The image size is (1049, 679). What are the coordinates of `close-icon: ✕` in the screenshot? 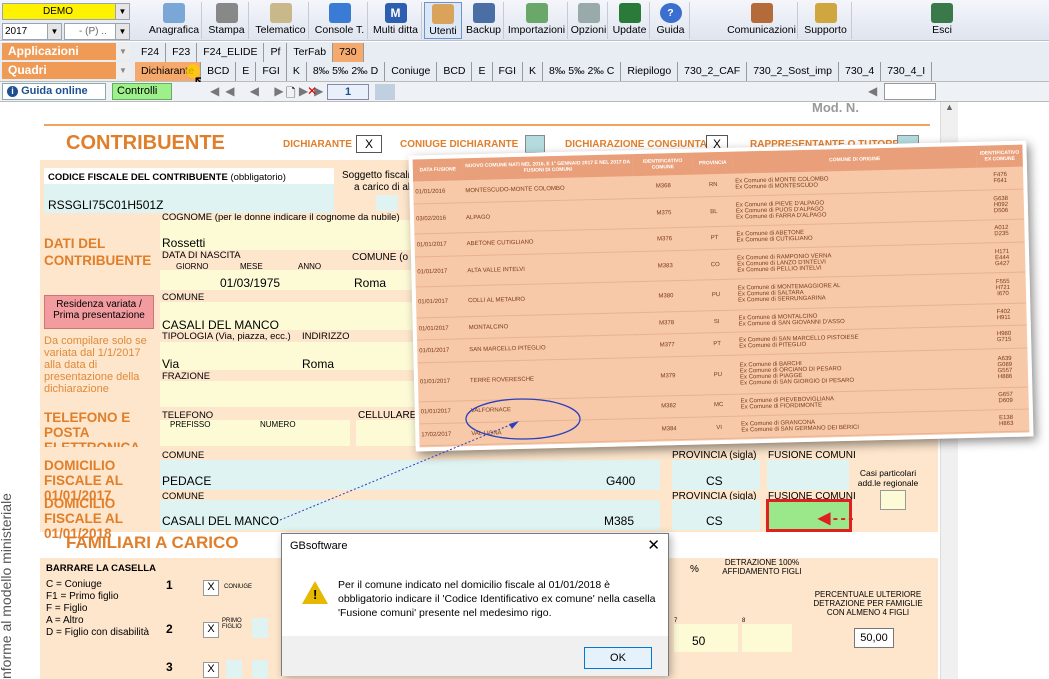 It's located at (653, 545).